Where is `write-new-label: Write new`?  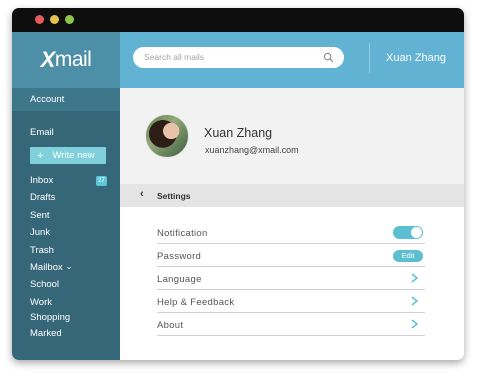
write-new-label: Write new is located at coordinates (73, 155).